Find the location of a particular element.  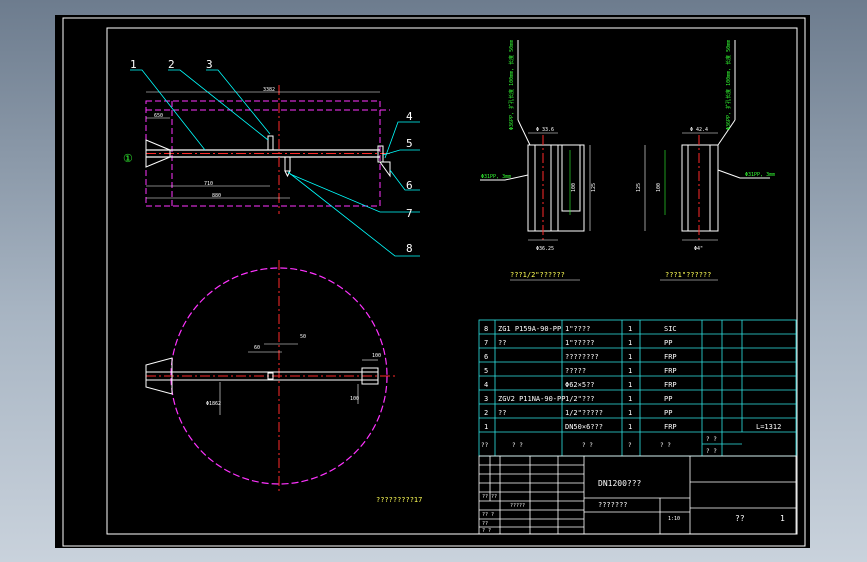

detail-right-h1: 125 is located at coordinates (639, 187).